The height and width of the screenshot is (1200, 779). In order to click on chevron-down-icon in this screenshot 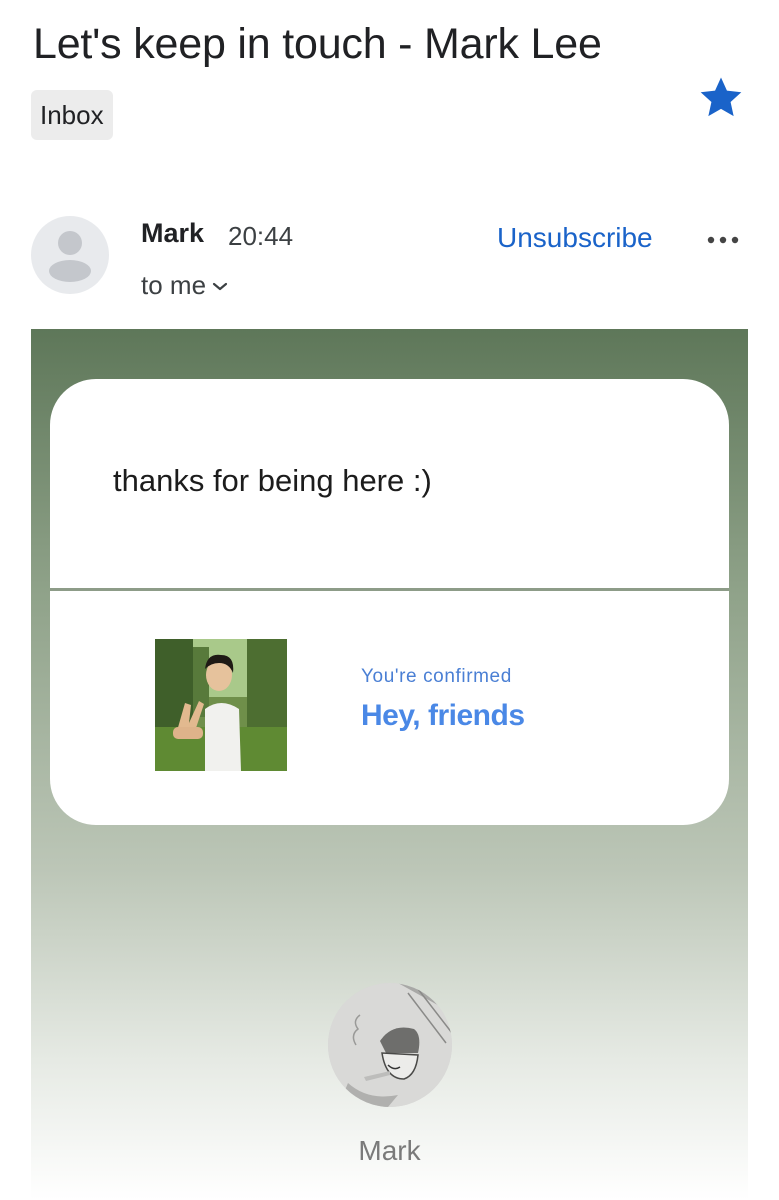, I will do `click(220, 286)`.